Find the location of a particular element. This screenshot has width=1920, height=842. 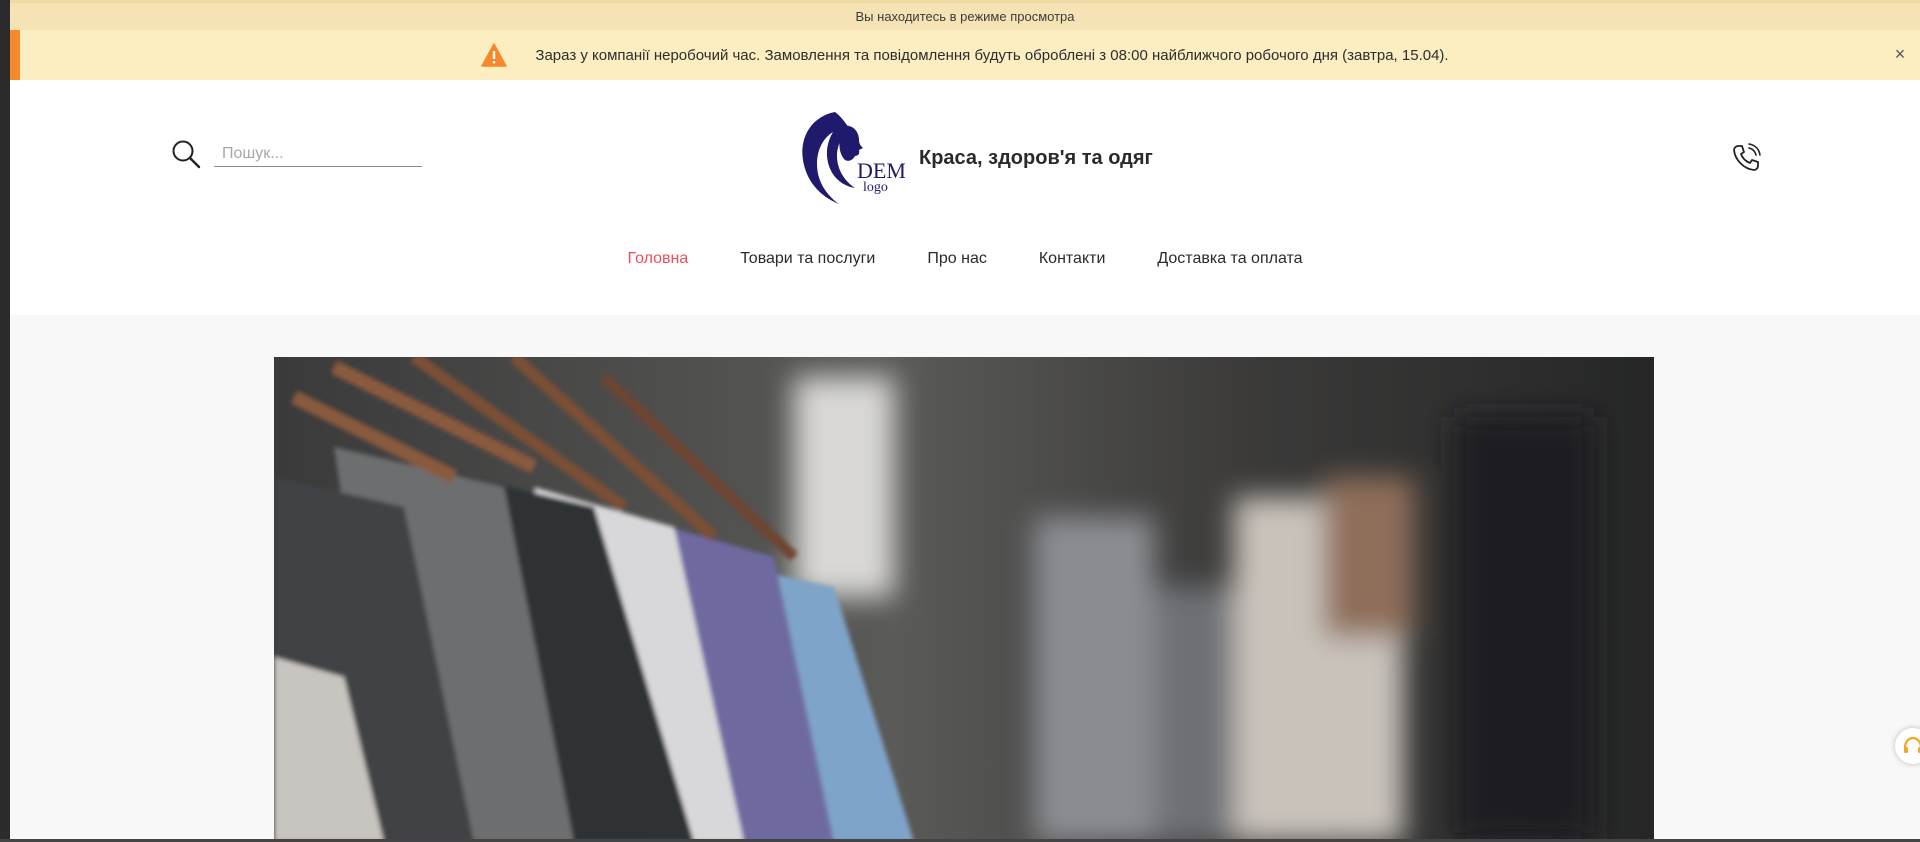

brand: DEMO logo Краса, здоров'я та одяг is located at coordinates (963, 158).